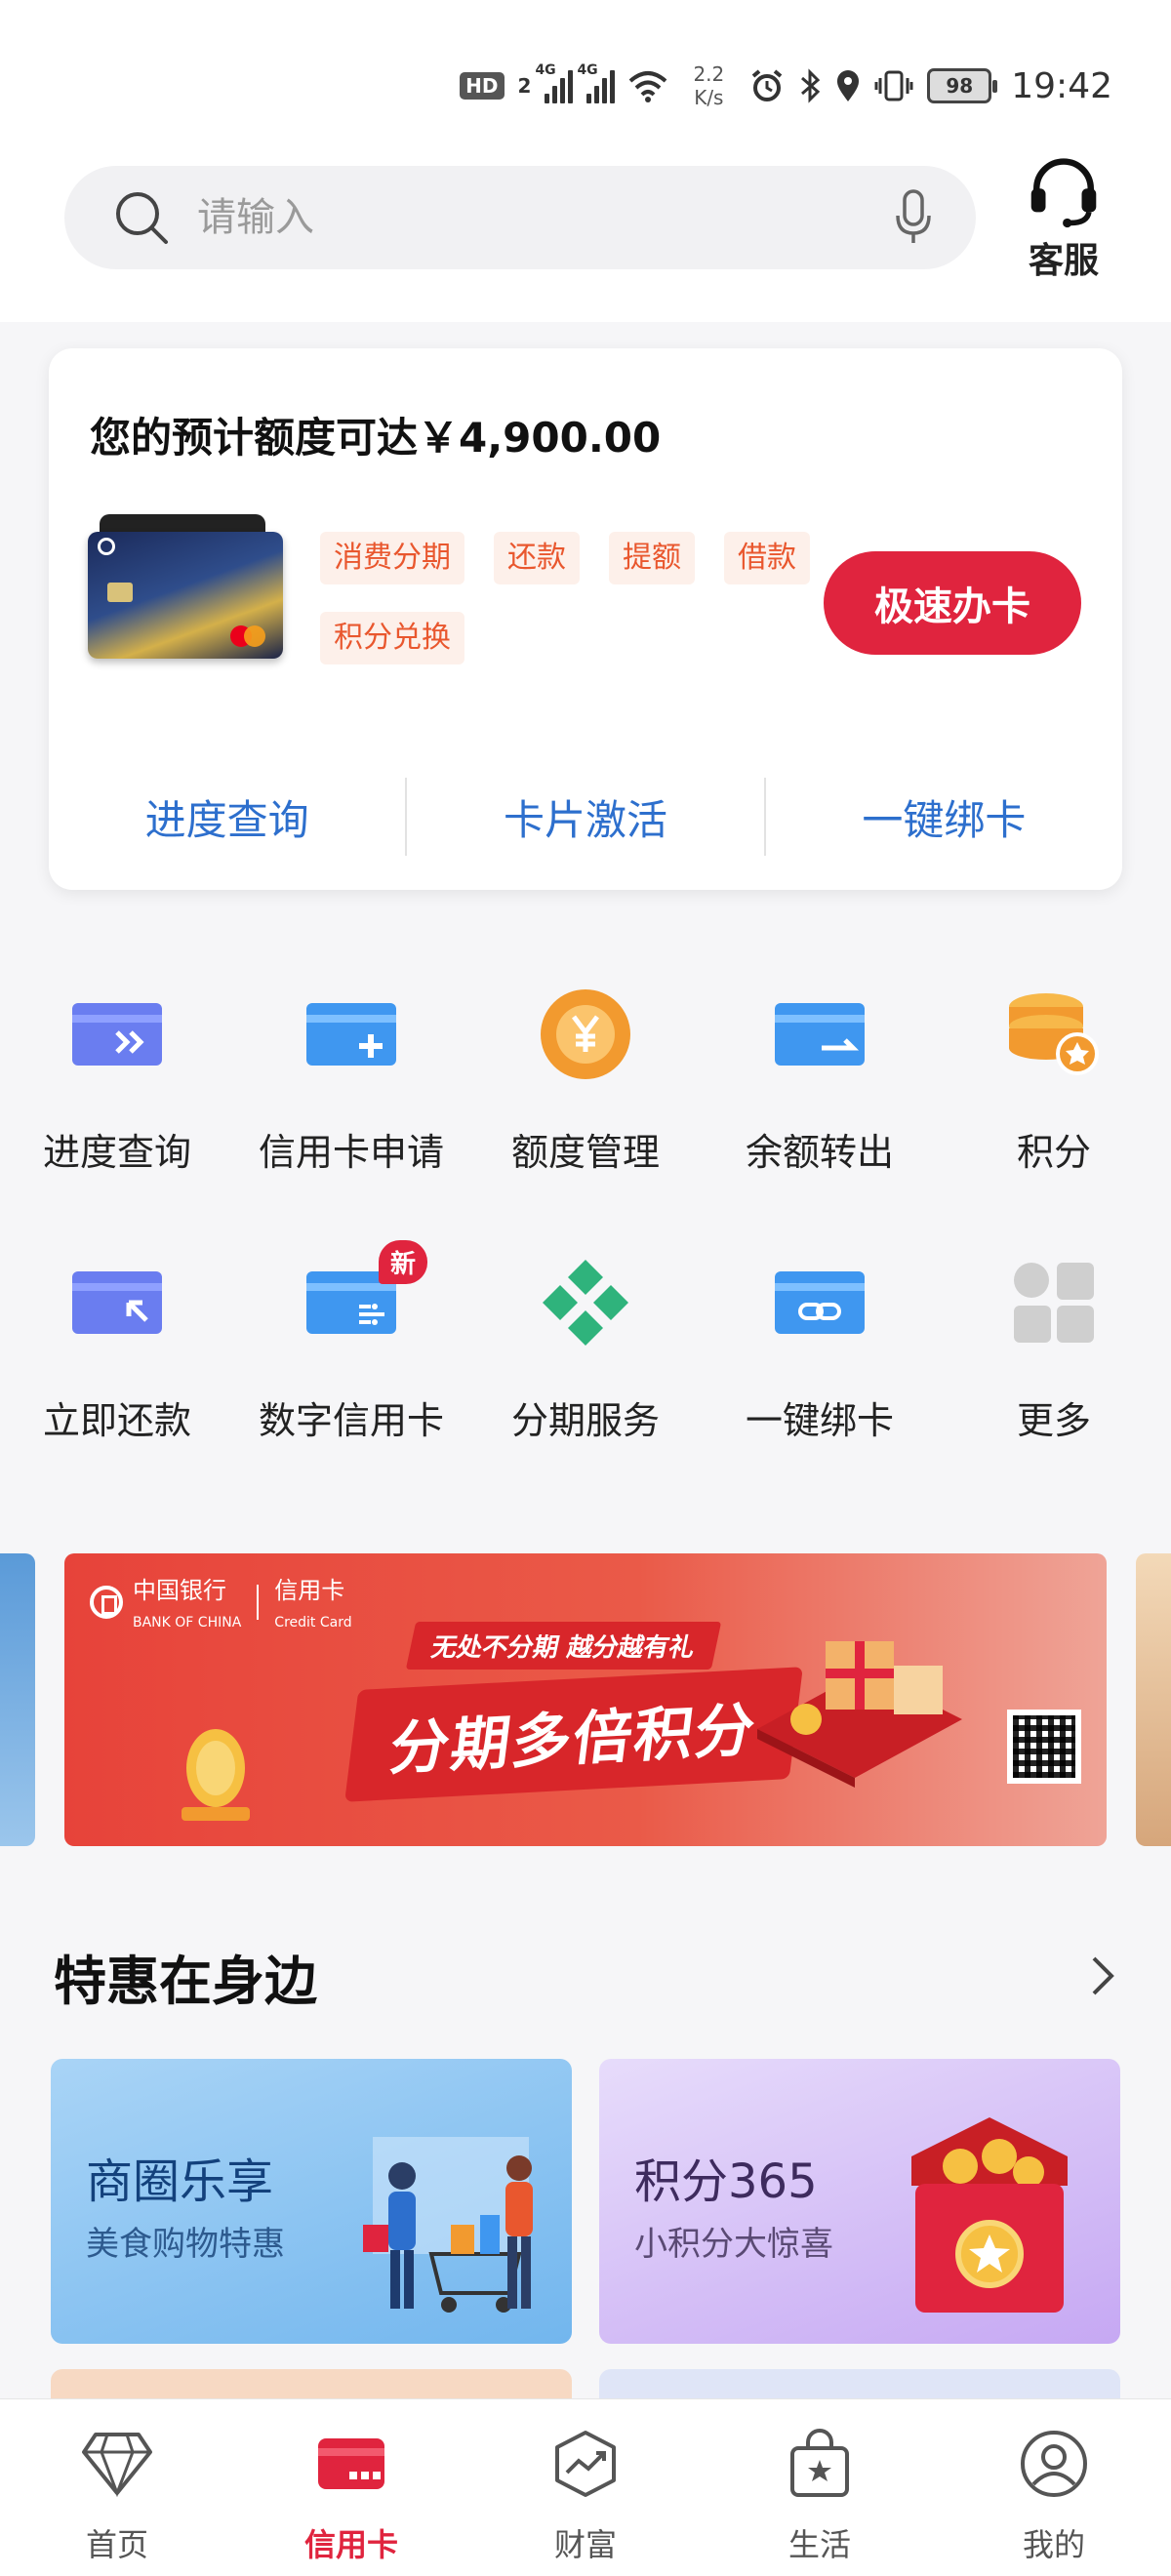  I want to click on grid-item-more: 更多, so click(1054, 1388).